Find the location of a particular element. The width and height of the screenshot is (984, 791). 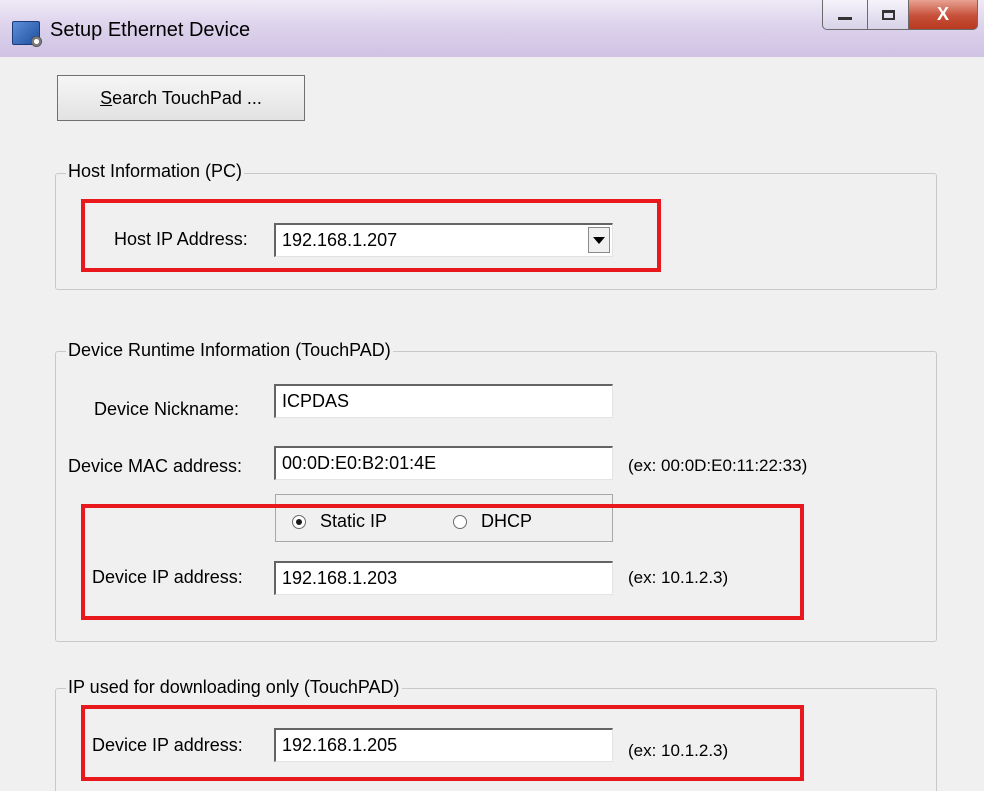

mac-value: 00:0D:E0:B2:01:4E is located at coordinates (359, 463).